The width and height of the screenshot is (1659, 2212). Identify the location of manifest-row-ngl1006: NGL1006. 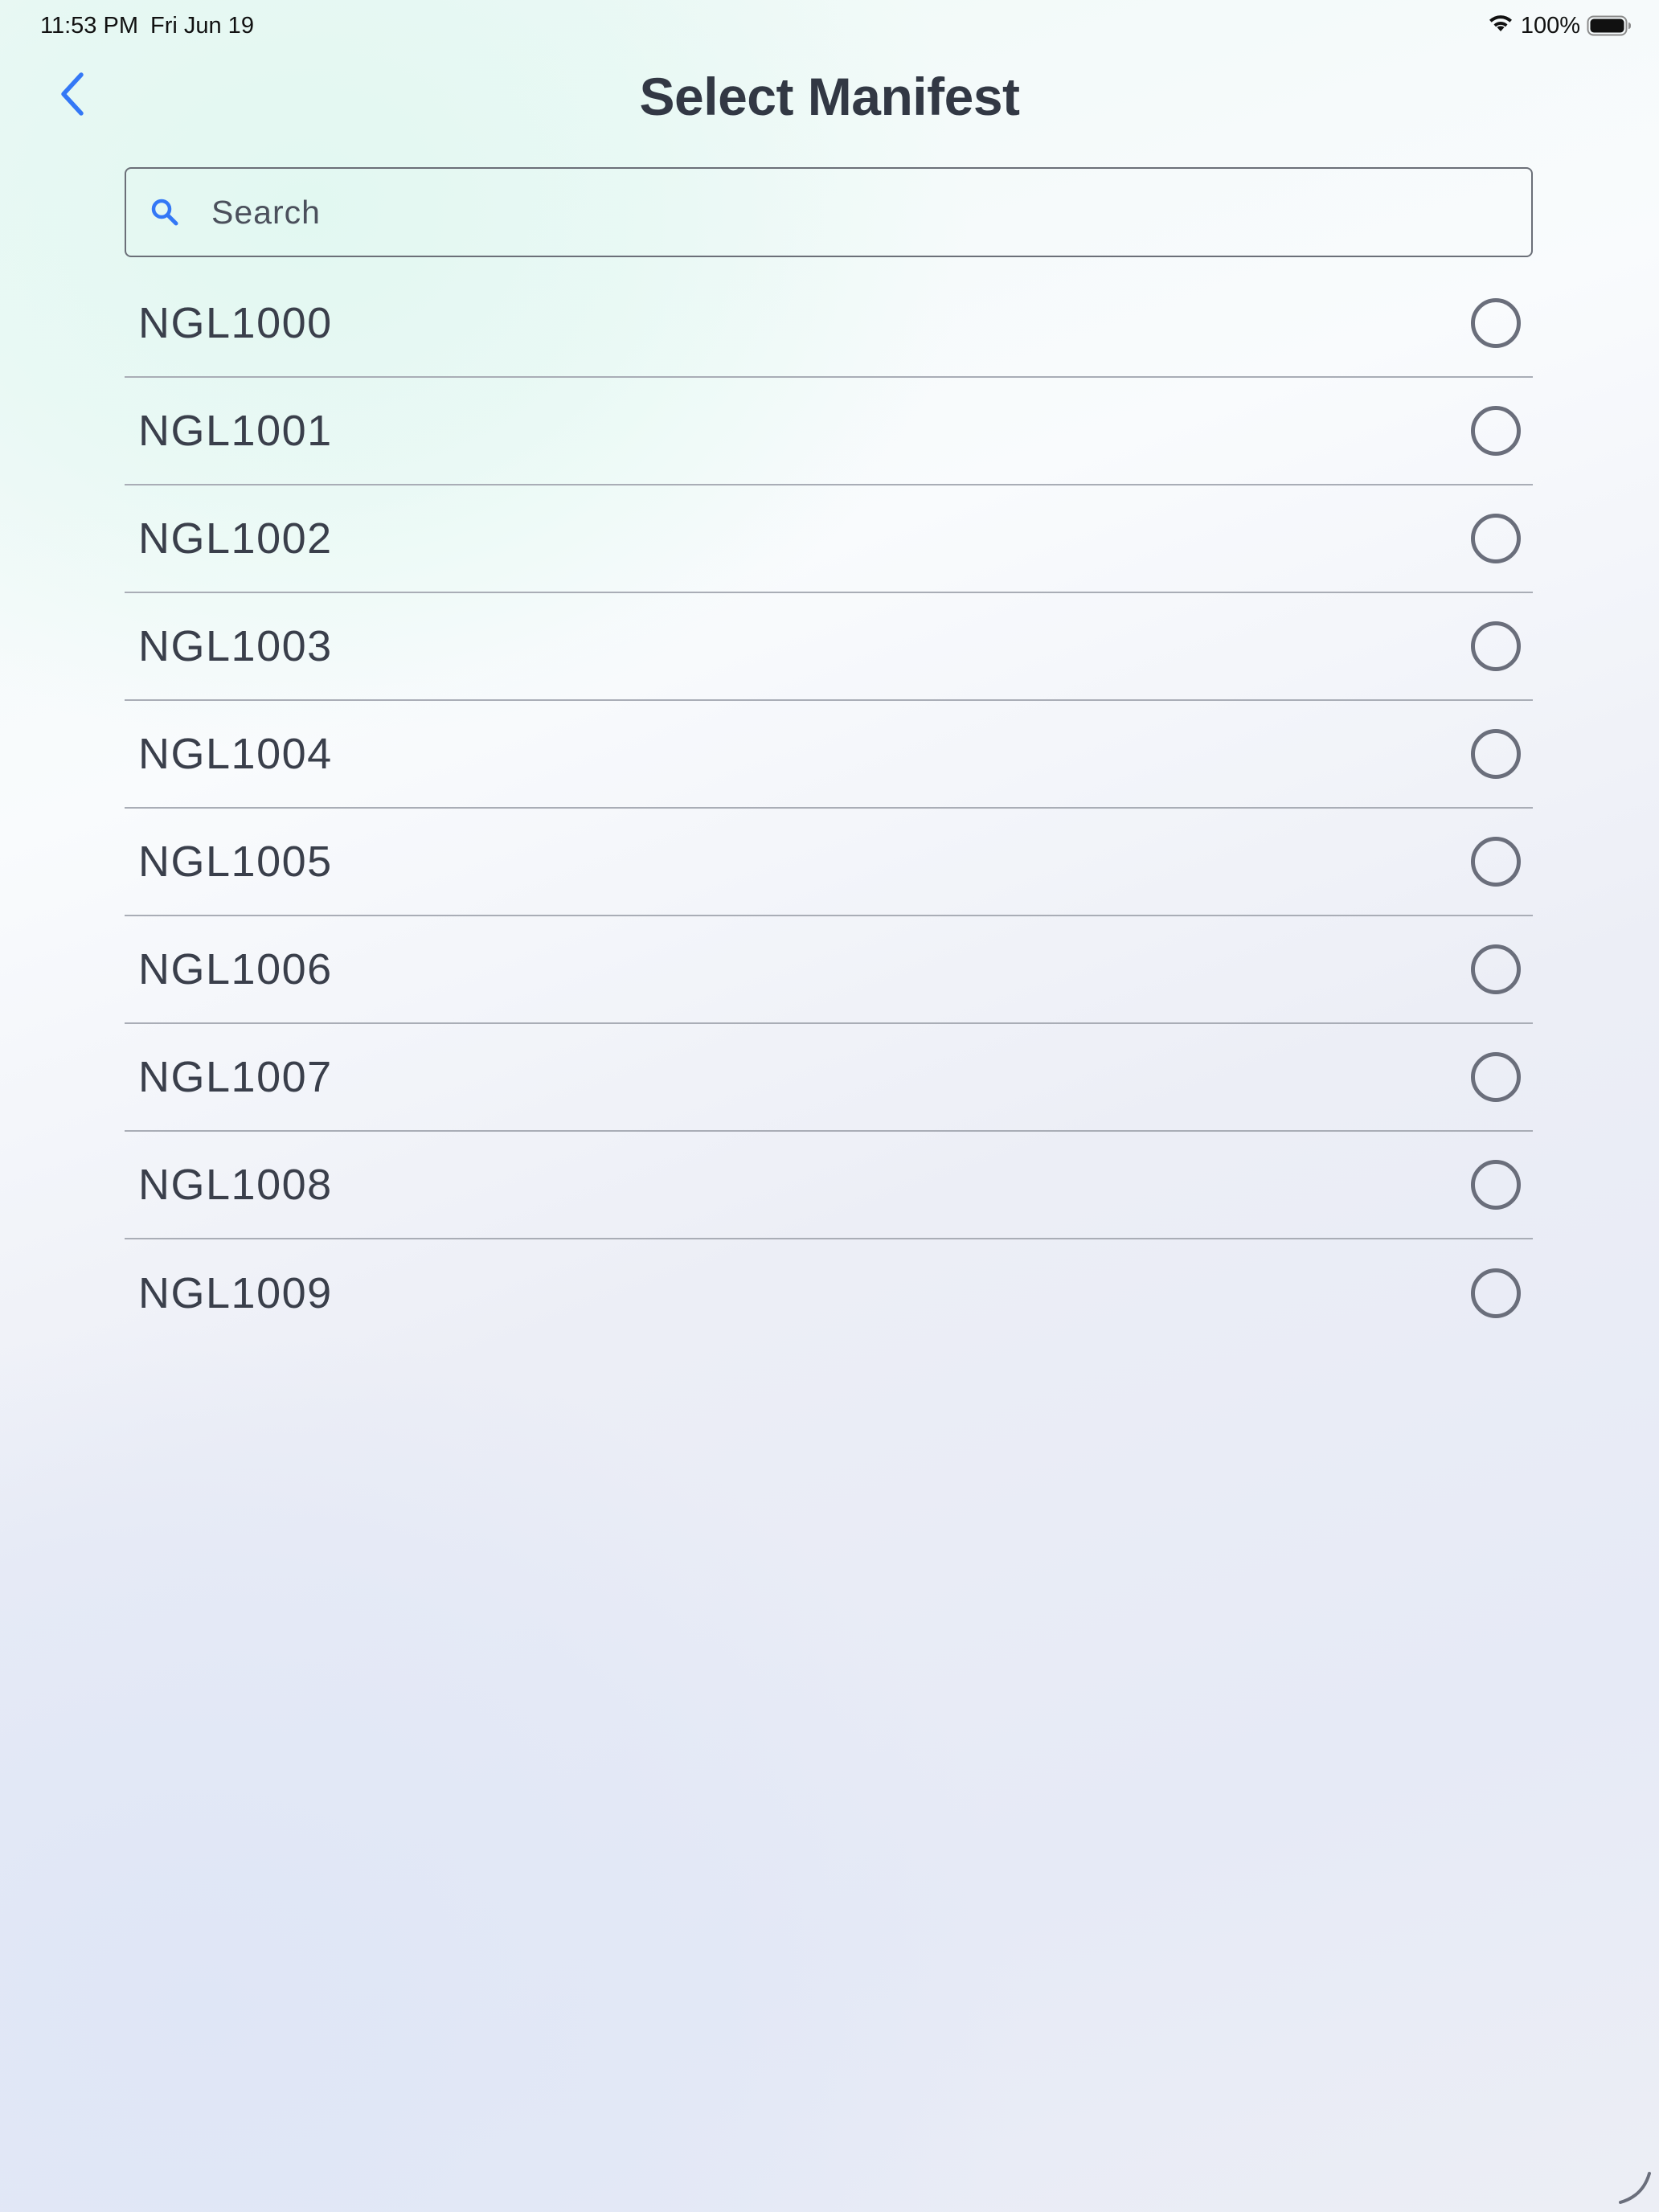
(829, 970).